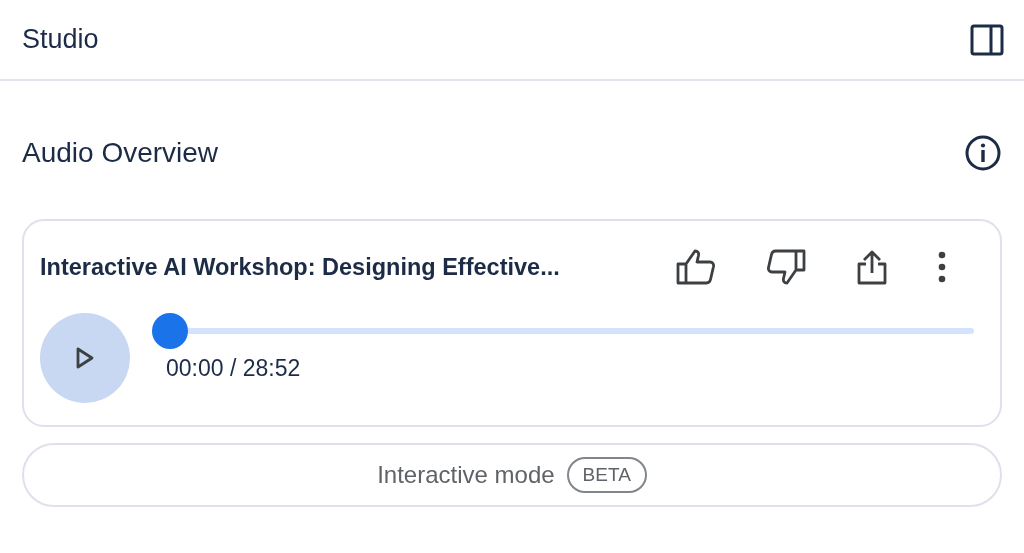 The image size is (1024, 553). Describe the element at coordinates (696, 267) in the screenshot. I see `thumbs-up-icon` at that location.